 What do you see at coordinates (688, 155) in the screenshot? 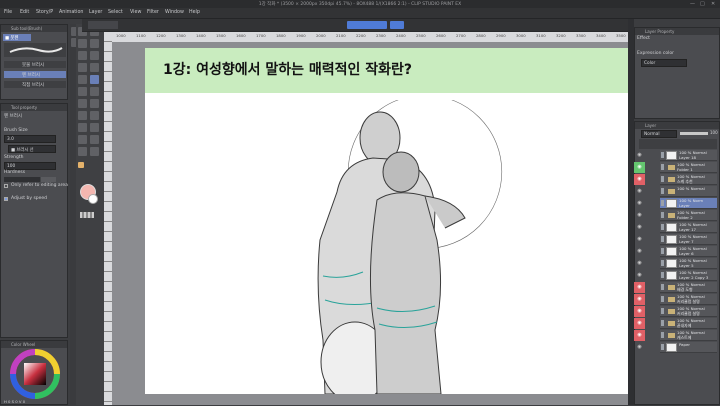
I see `layer-row: 100 % Normal Layer 18` at bounding box center [688, 155].